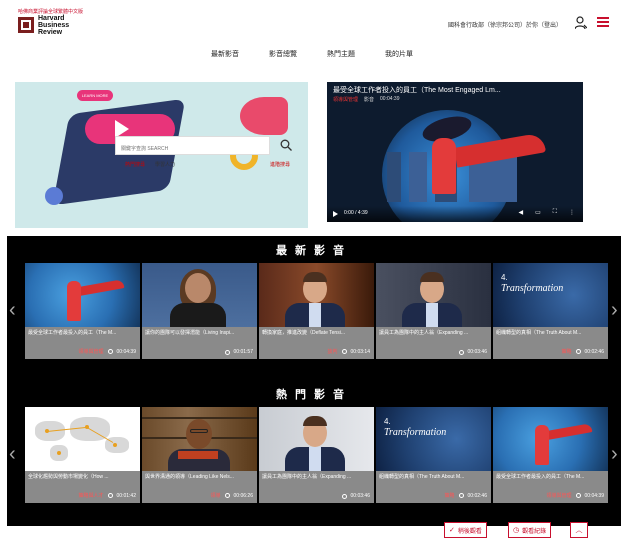 Image resolution: width=624 pixels, height=538 pixels. What do you see at coordinates (243, 352) in the screenshot?
I see `video-card-duration: 00:01:57` at bounding box center [243, 352].